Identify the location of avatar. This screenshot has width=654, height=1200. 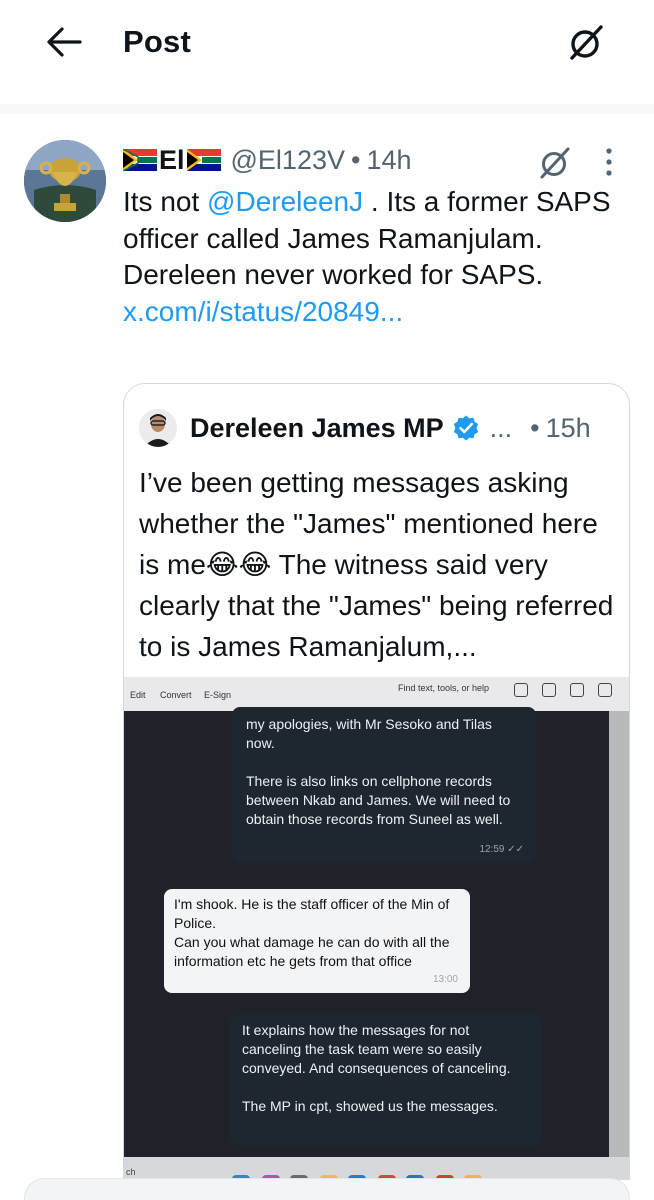
(65, 181).